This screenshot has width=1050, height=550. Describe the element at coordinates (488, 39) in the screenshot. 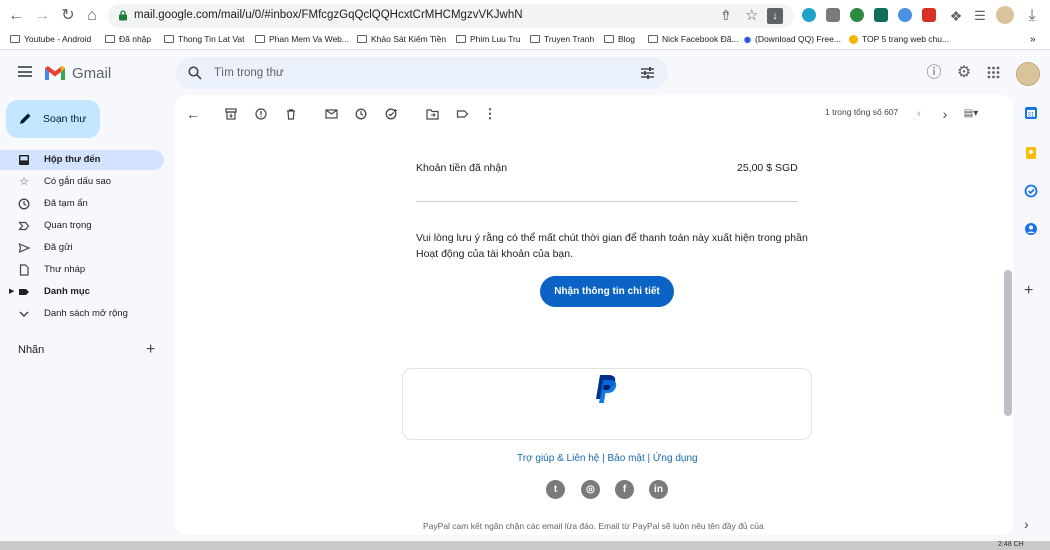

I see `bookmark-item: Phim Luu Tru` at that location.